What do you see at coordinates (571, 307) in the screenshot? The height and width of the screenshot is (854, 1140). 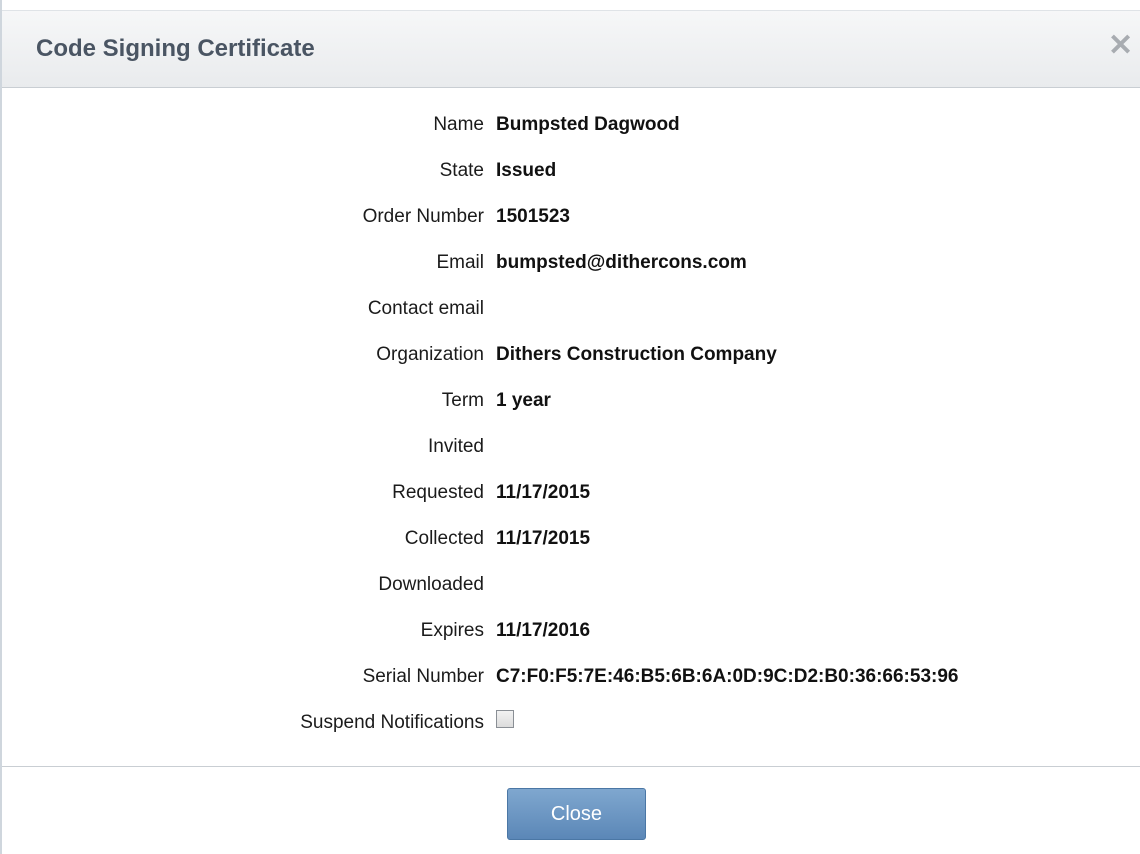 I see `row-contact-email: Contact email` at bounding box center [571, 307].